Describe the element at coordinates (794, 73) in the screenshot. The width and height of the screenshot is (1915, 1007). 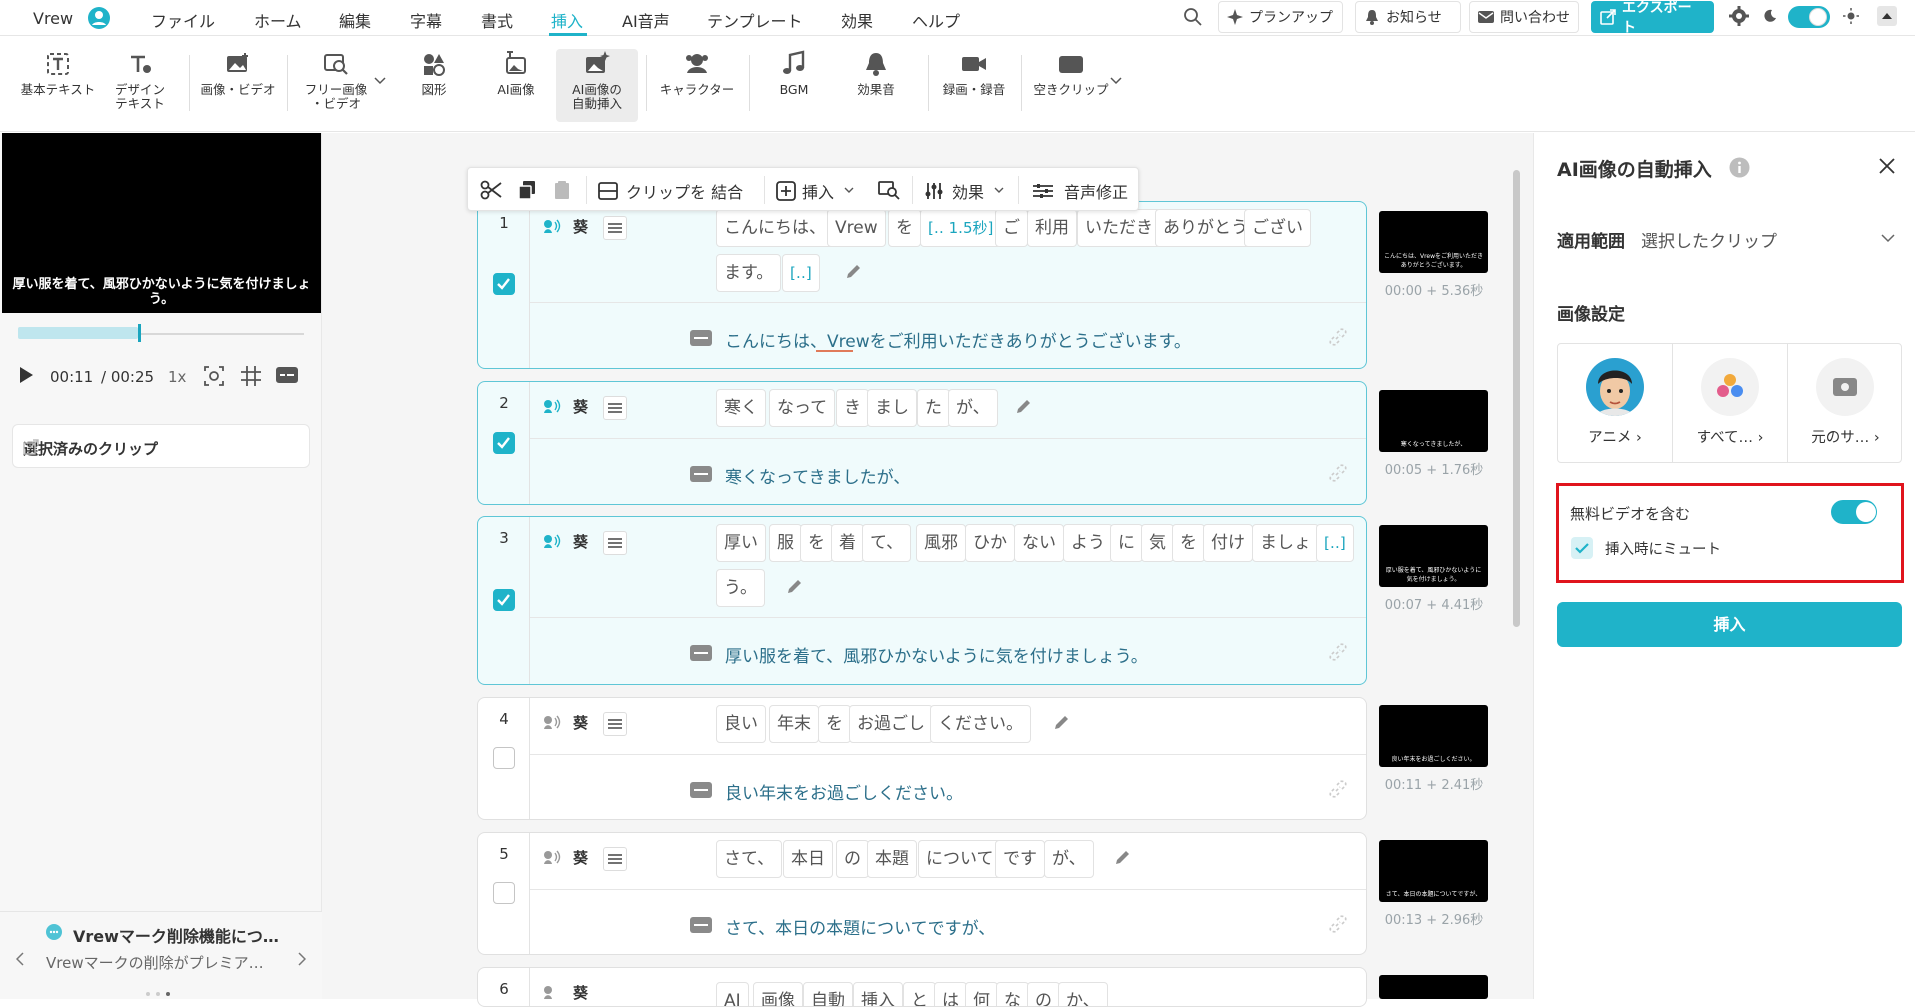
I see `tool-bgm: BGM` at that location.